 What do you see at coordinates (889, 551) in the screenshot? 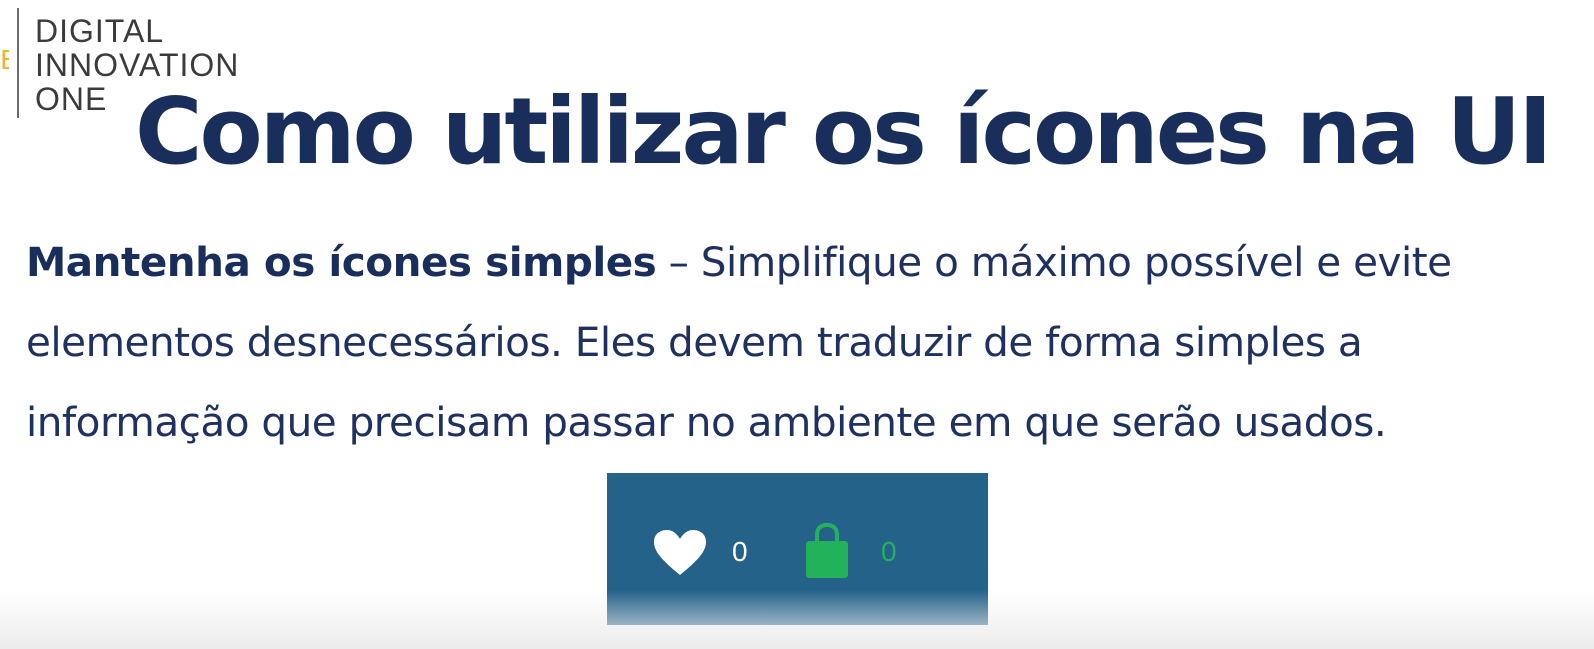
I see `cart-count: 0` at bounding box center [889, 551].